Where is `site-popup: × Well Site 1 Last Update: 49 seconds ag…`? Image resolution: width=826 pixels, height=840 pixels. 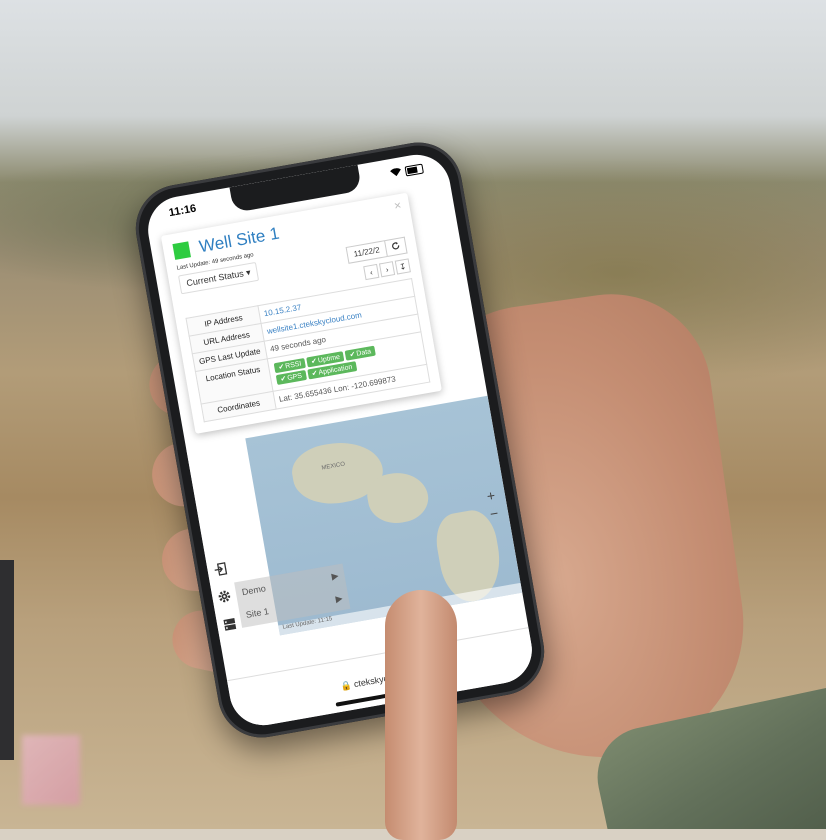
site-popup: × Well Site 1 Last Update: 49 seconds ag… is located at coordinates (301, 313).